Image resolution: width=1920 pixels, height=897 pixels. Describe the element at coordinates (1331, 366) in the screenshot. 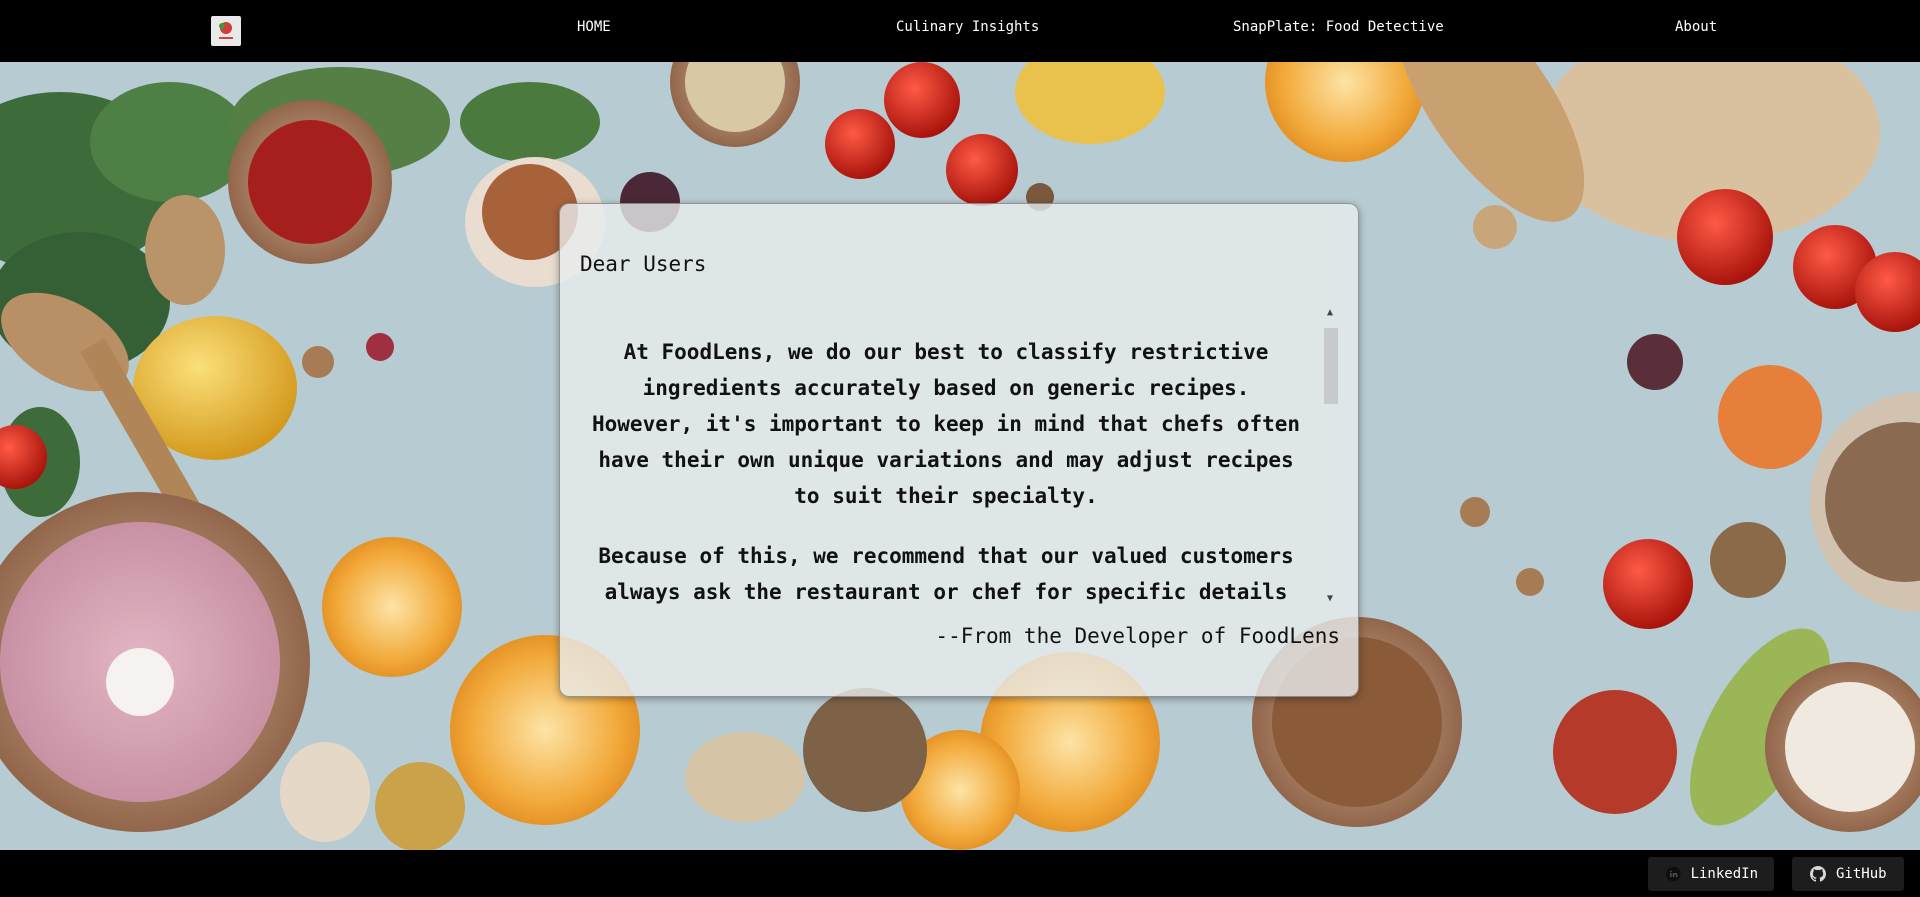

I see `scrollbar-thumb` at that location.